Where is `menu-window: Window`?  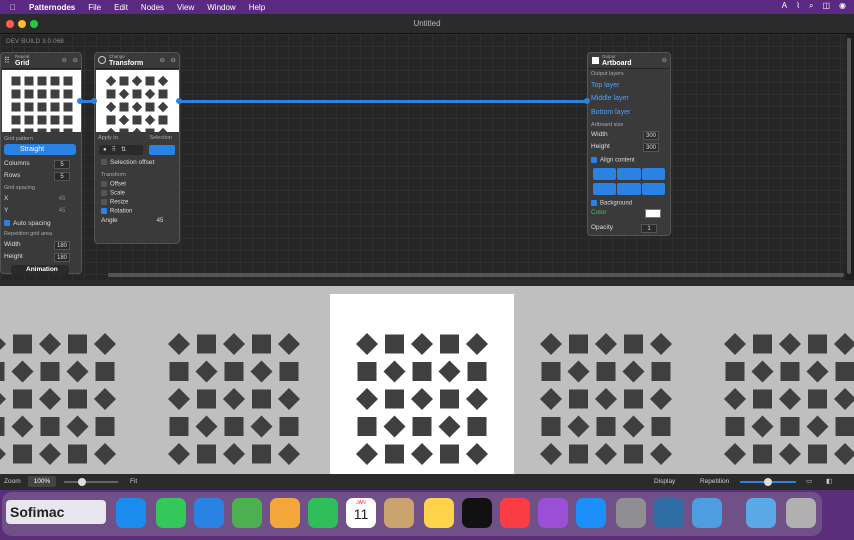
menu-window: Window is located at coordinates (221, 7).